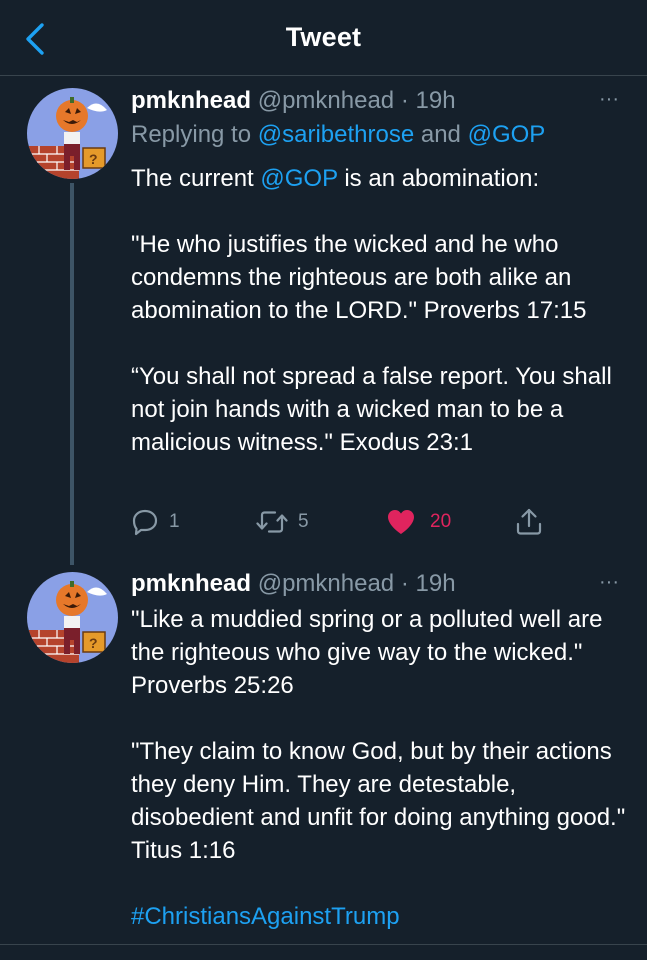  I want to click on divider, so click(323, 944).